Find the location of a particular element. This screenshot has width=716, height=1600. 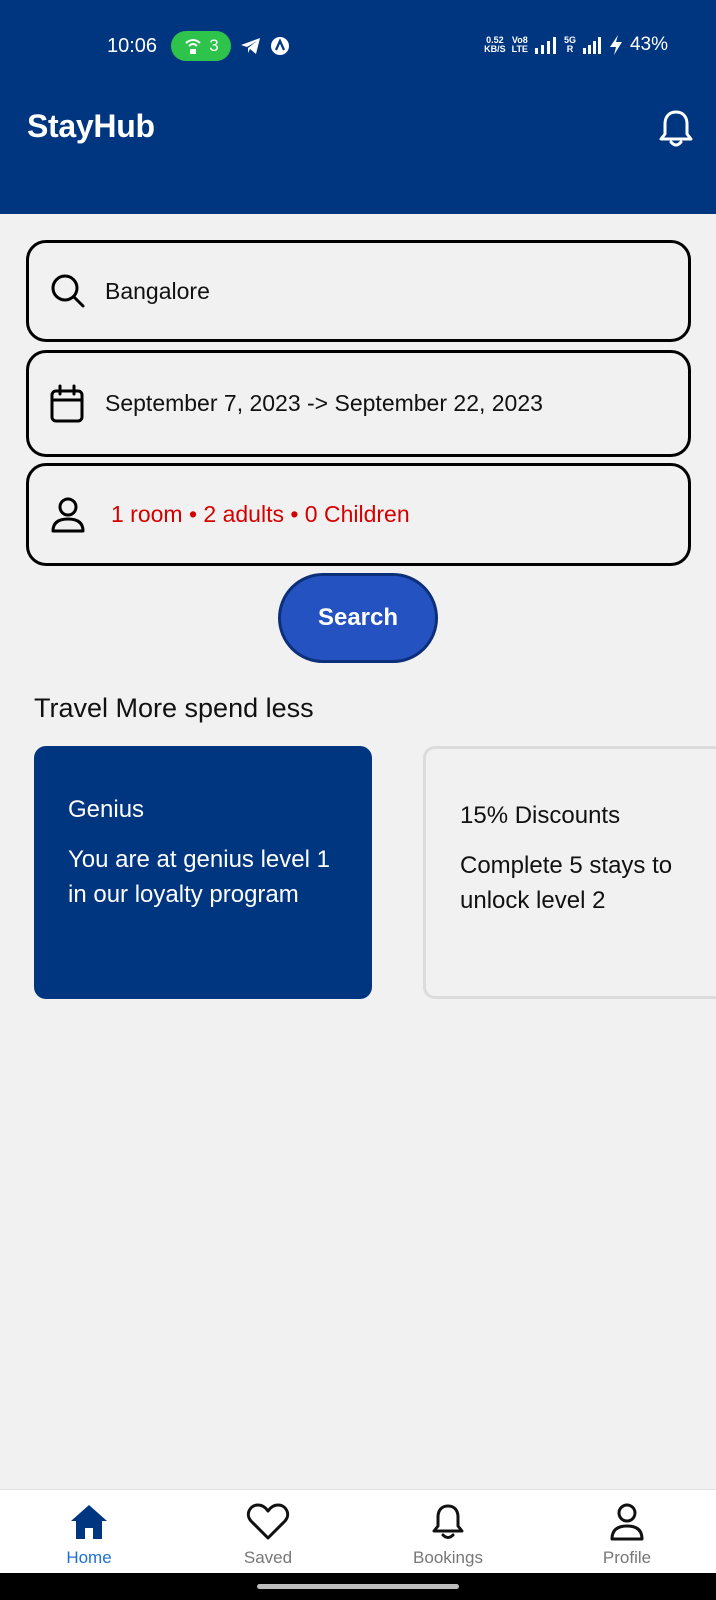

volte-indicator: Vo8 LTE is located at coordinates (520, 45).